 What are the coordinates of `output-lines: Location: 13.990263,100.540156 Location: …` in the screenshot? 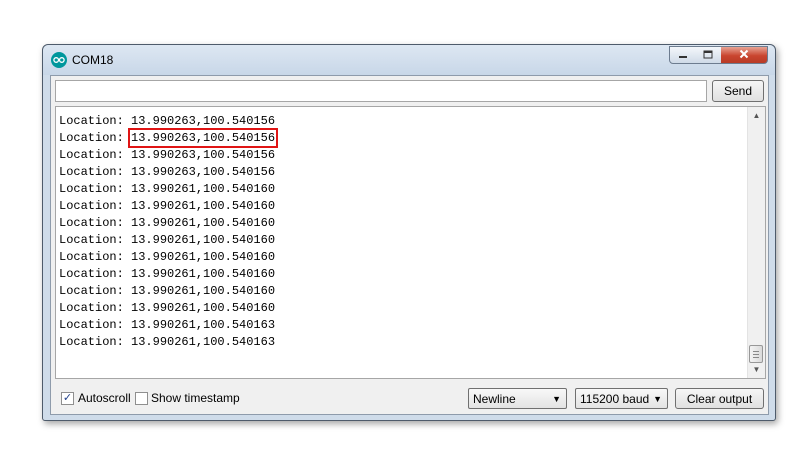 It's located at (169, 232).